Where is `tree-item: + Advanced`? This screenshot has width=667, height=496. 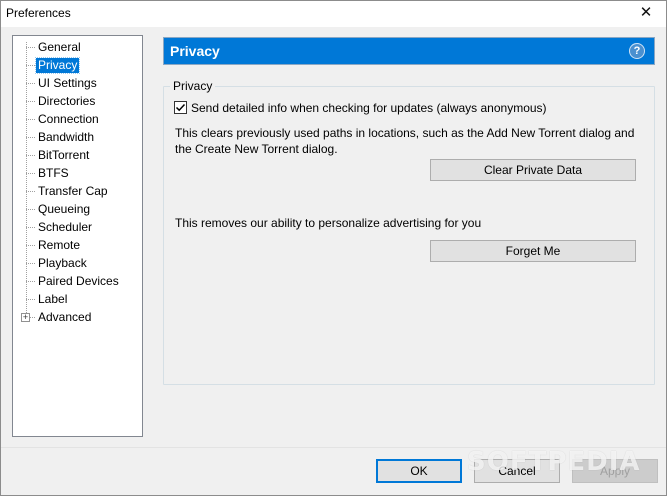 tree-item: + Advanced is located at coordinates (77, 318).